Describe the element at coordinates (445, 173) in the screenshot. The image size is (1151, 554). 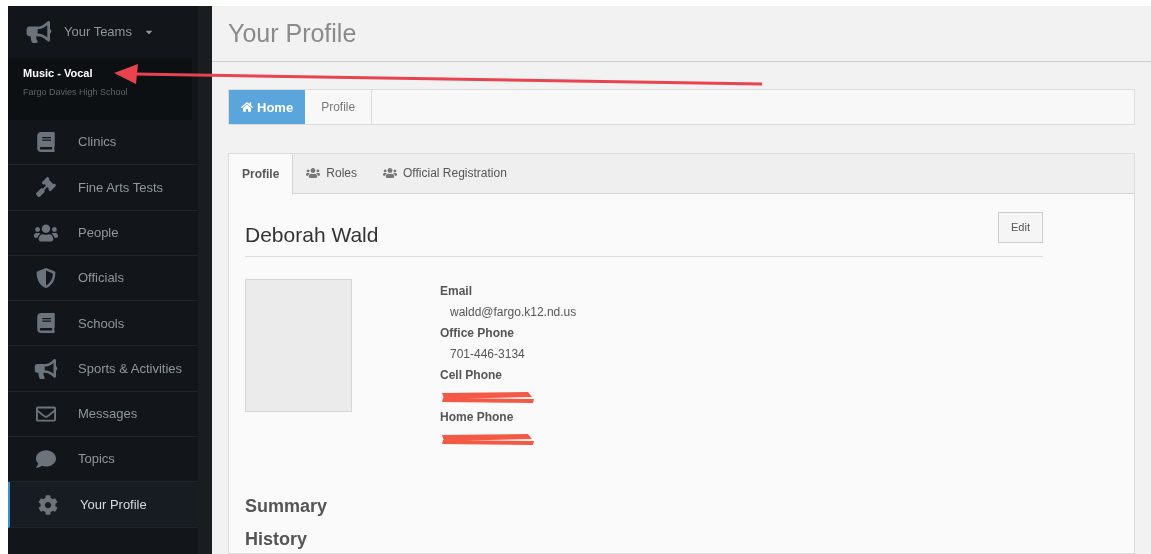
I see `tab: Official Registration` at that location.